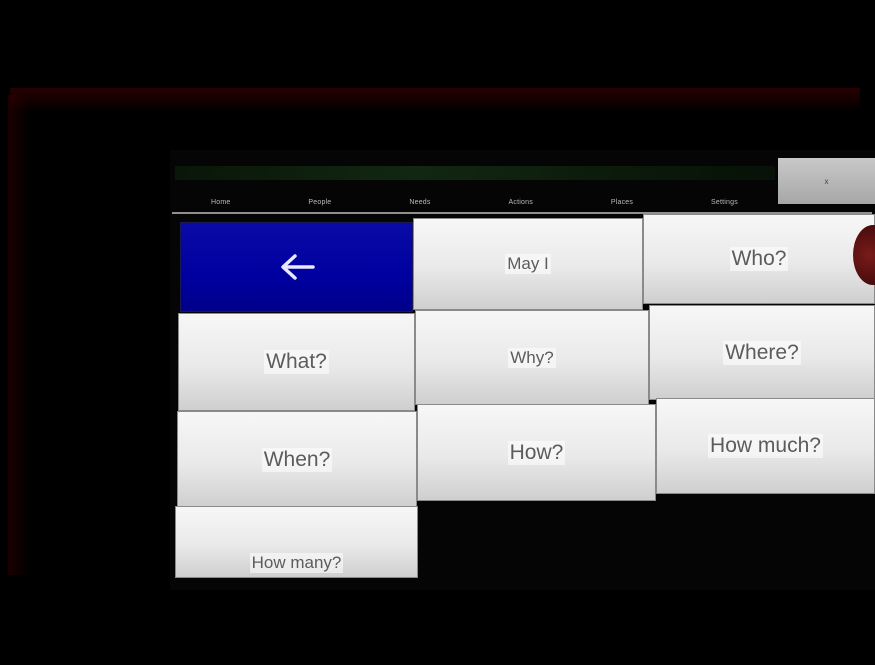 The image size is (875, 665). I want to click on how-much-button: How much?, so click(765, 446).